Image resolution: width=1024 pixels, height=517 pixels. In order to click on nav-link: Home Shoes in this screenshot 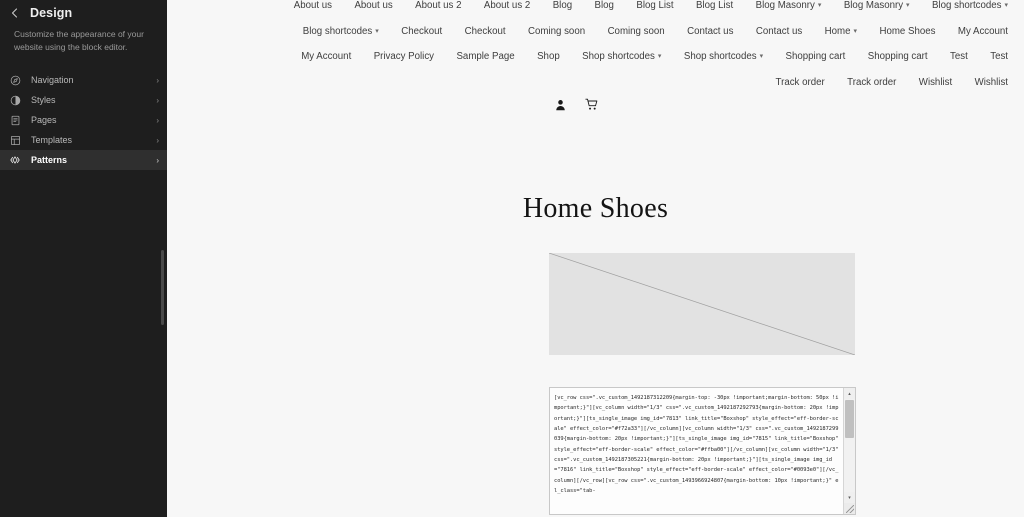, I will do `click(907, 32)`.